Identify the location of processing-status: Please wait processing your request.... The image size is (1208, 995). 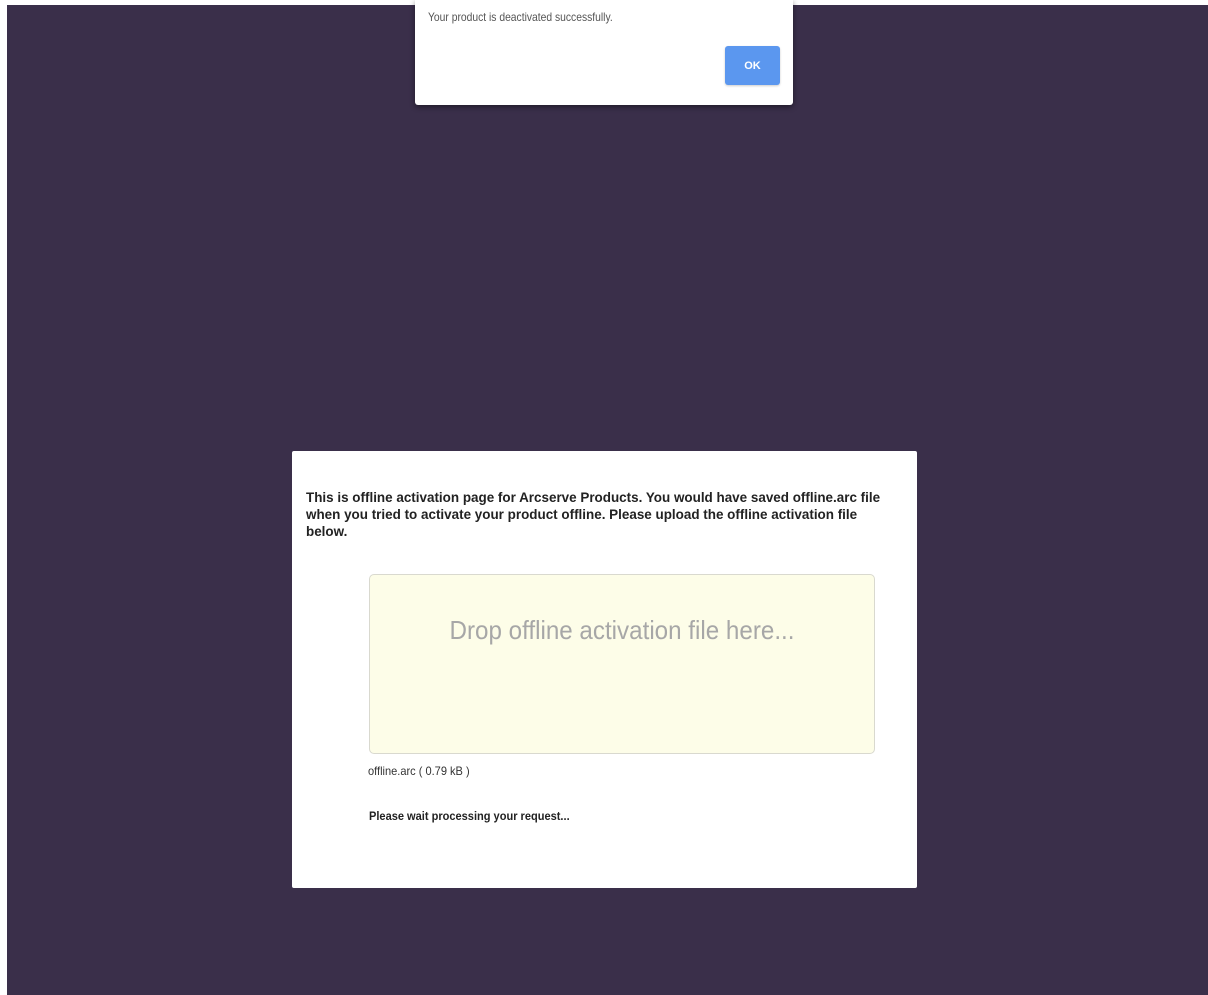
(469, 816).